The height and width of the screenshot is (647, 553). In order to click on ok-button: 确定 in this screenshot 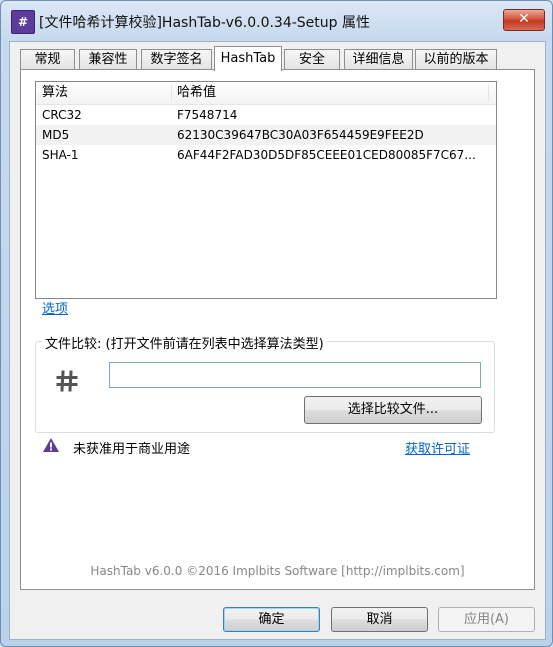, I will do `click(271, 619)`.